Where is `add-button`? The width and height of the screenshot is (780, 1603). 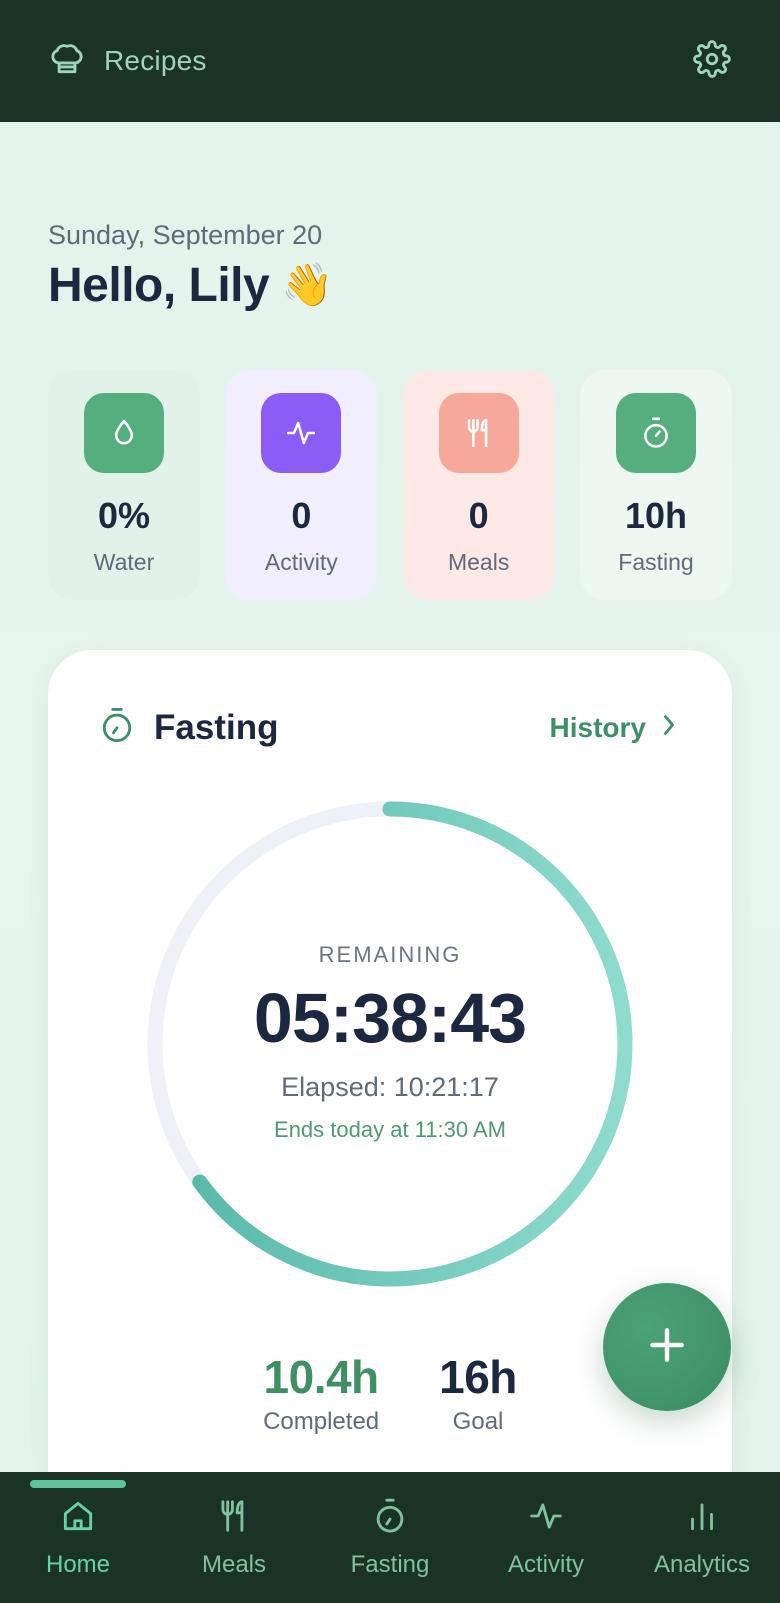
add-button is located at coordinates (667, 1347).